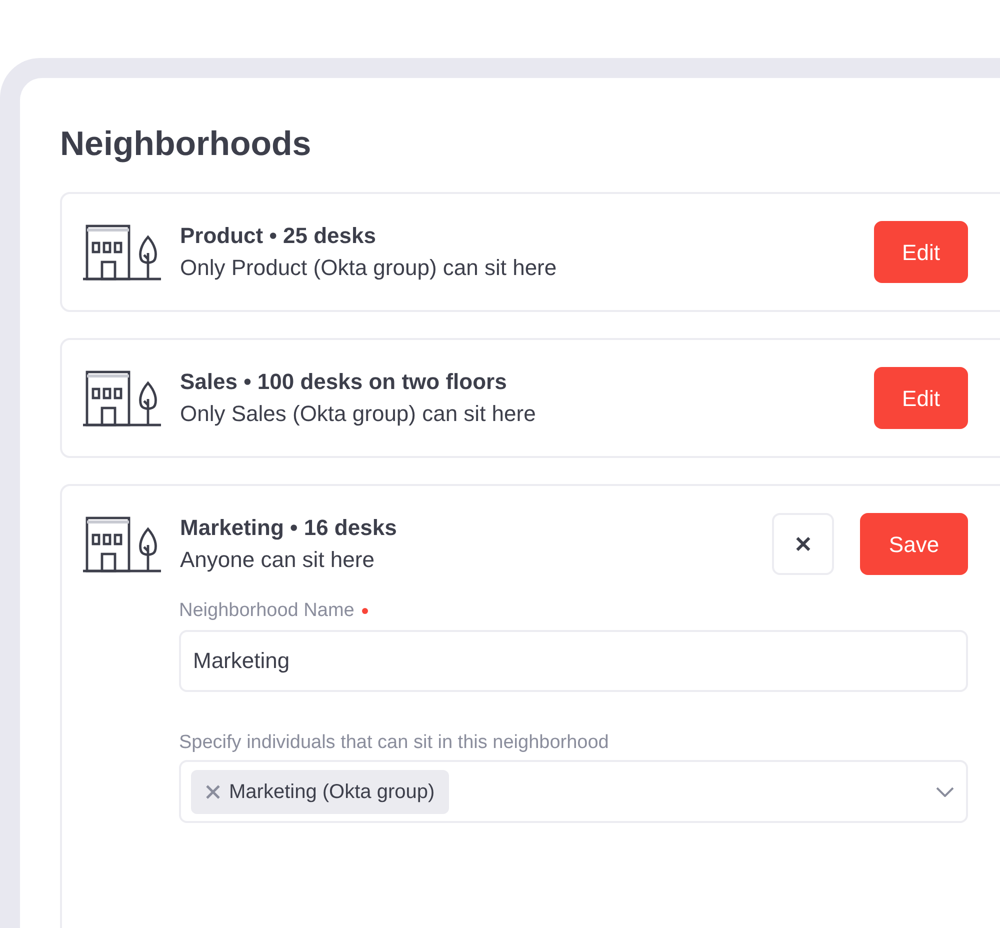  Describe the element at coordinates (332, 792) in the screenshot. I see `chip-label: Marketing (Okta group)` at that location.